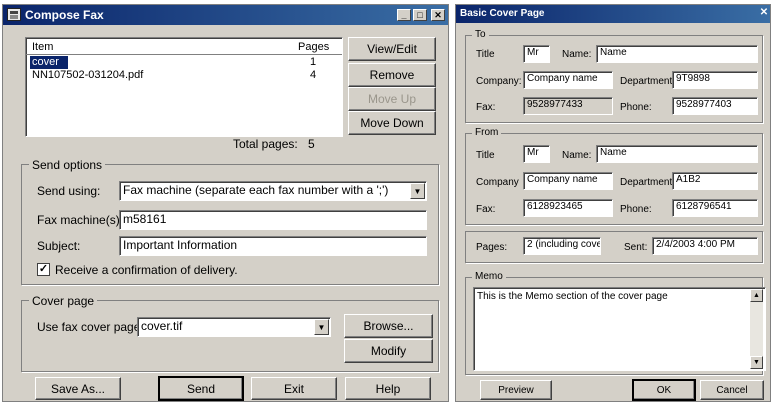  I want to click on to-title-input: Mr, so click(536, 54).